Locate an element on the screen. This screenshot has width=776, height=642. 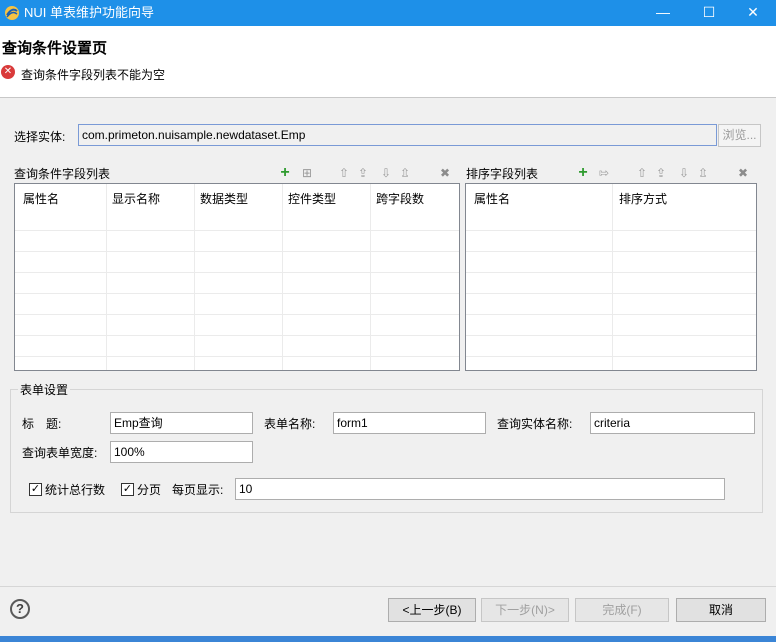
app-logo-icon is located at coordinates (12, 13).